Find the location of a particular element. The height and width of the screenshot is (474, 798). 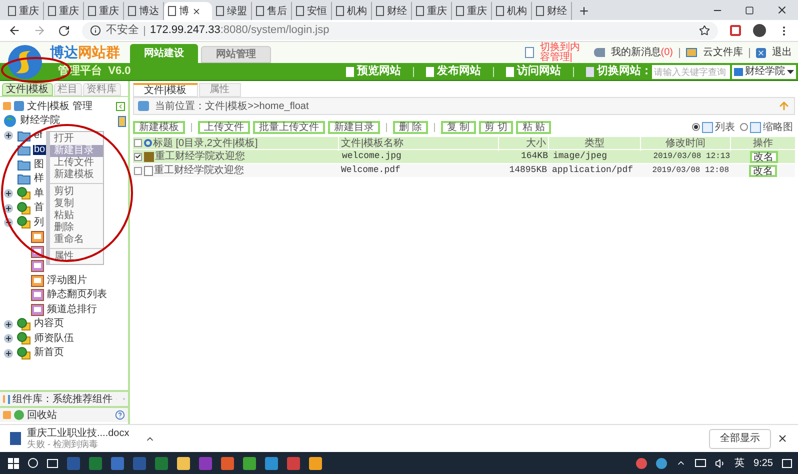

network-icon is located at coordinates (700, 463).